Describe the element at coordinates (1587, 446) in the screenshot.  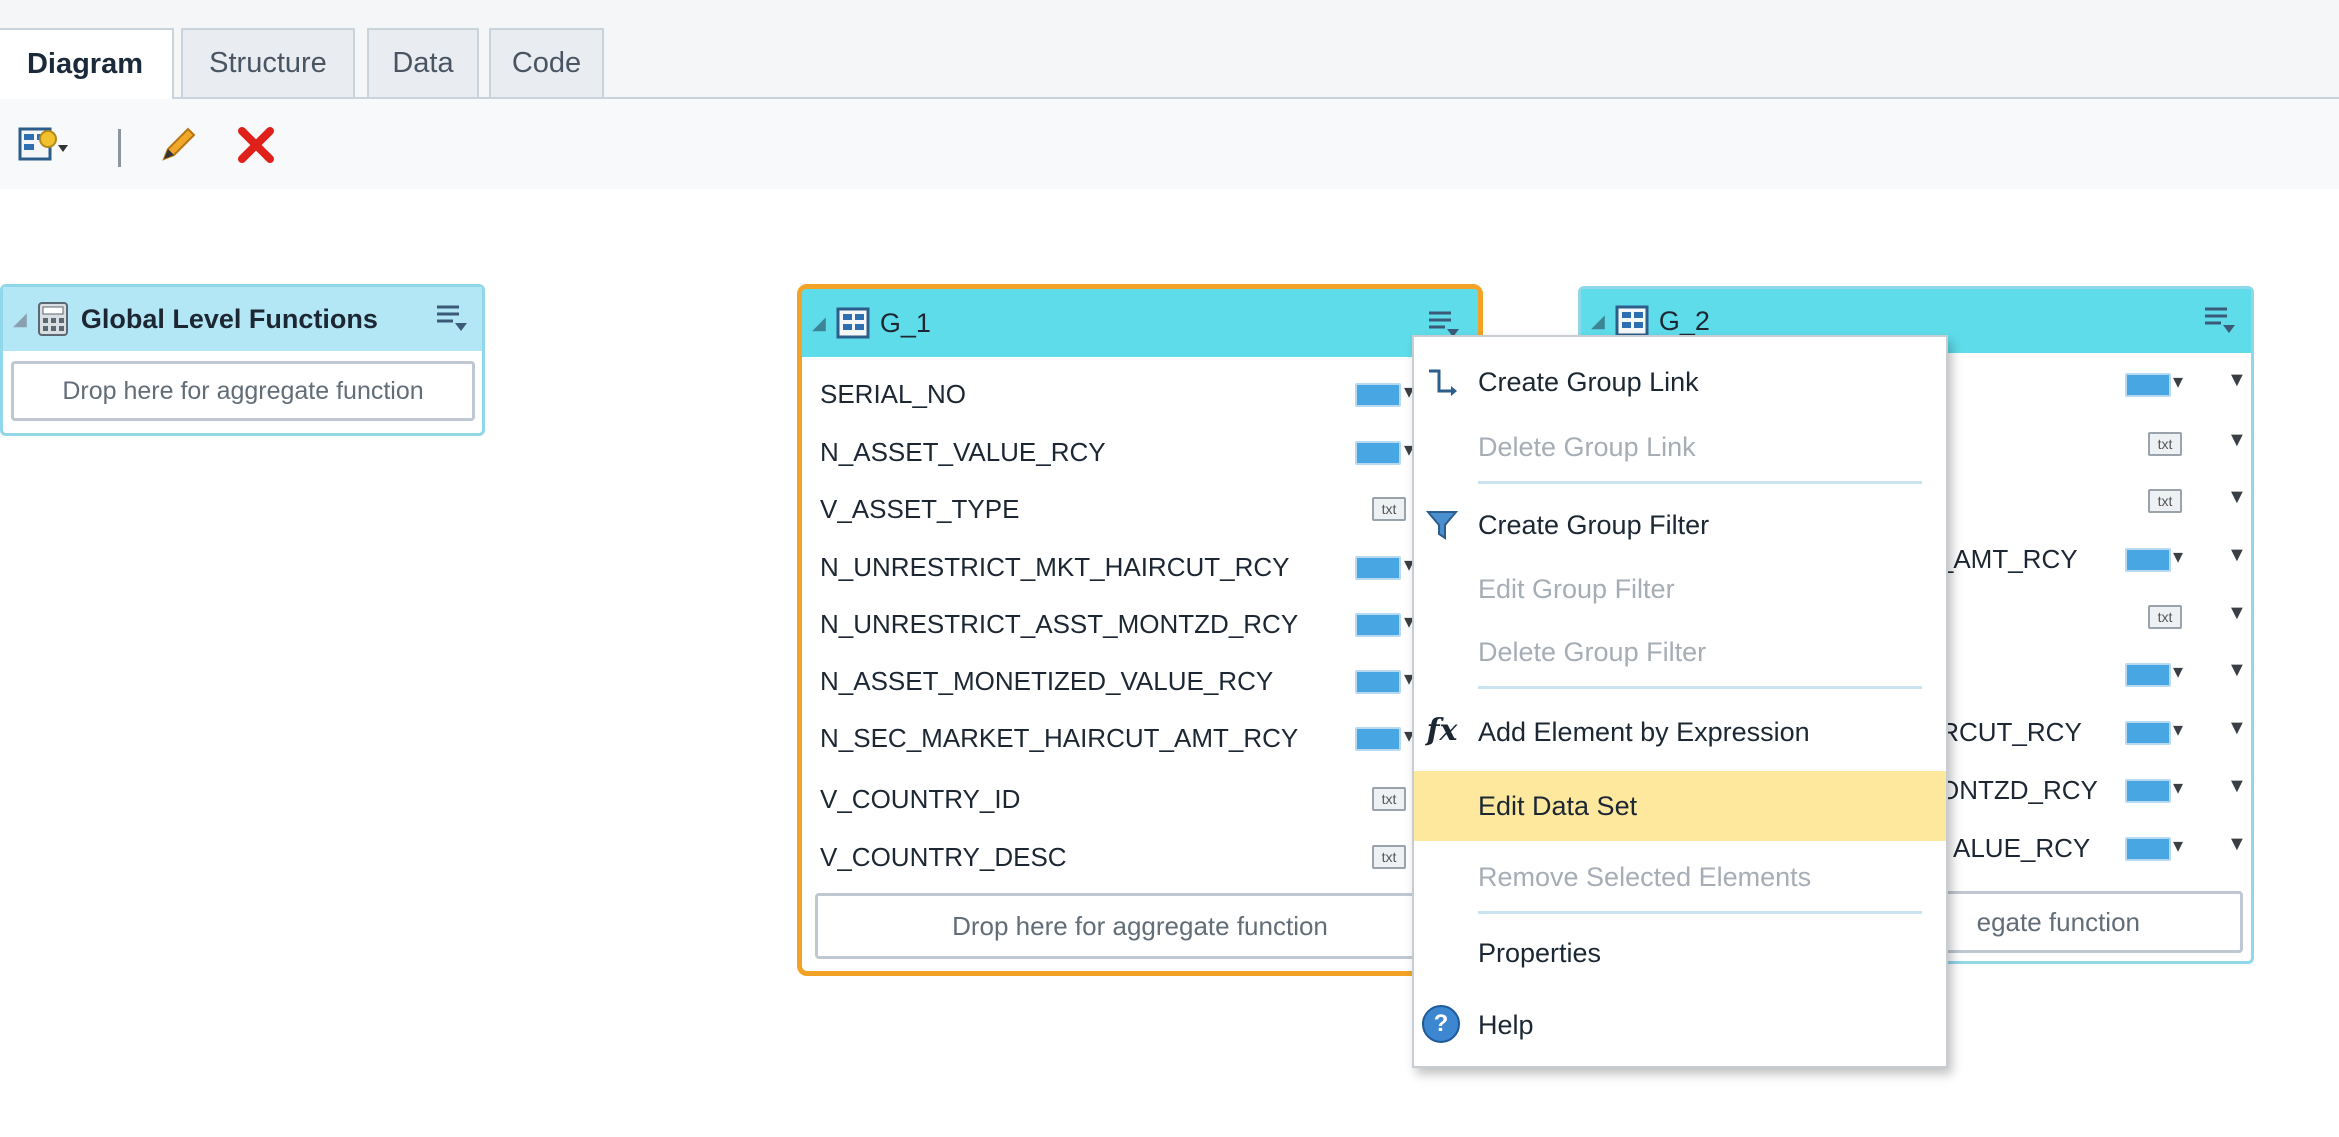
I see `menu-item-label: Delete Group Link` at that location.